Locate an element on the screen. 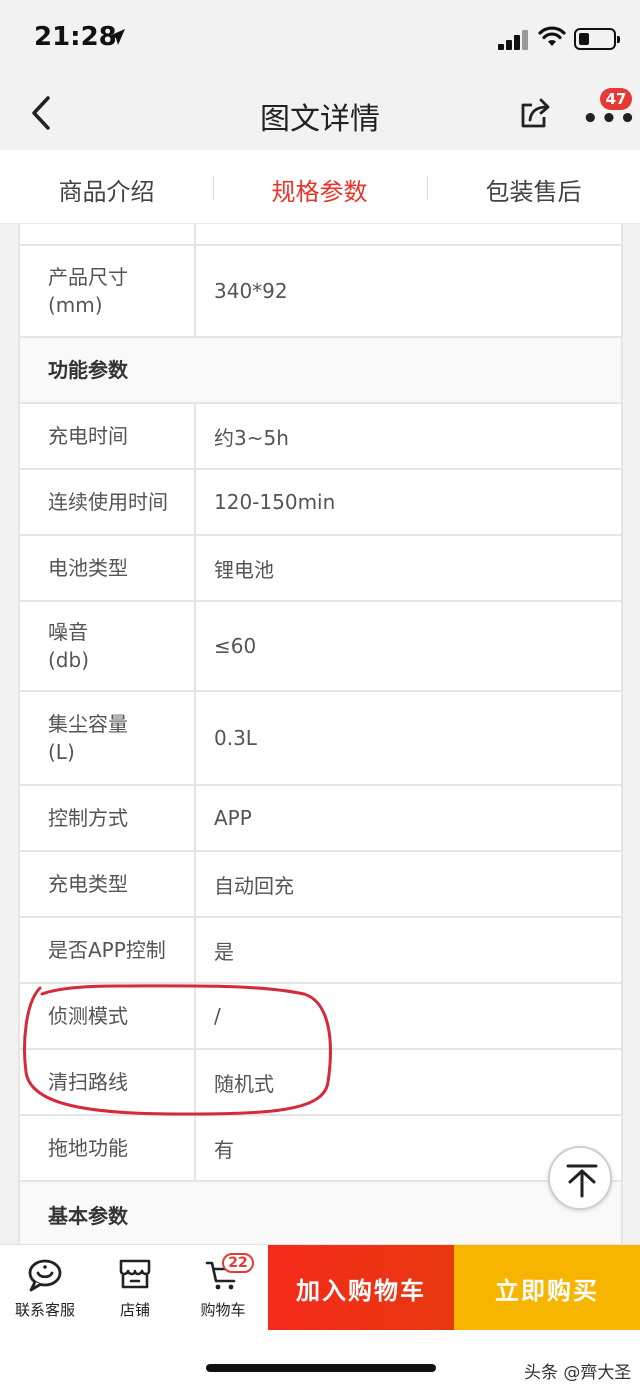 This screenshot has width=640, height=1387. wifi-icon is located at coordinates (552, 36).